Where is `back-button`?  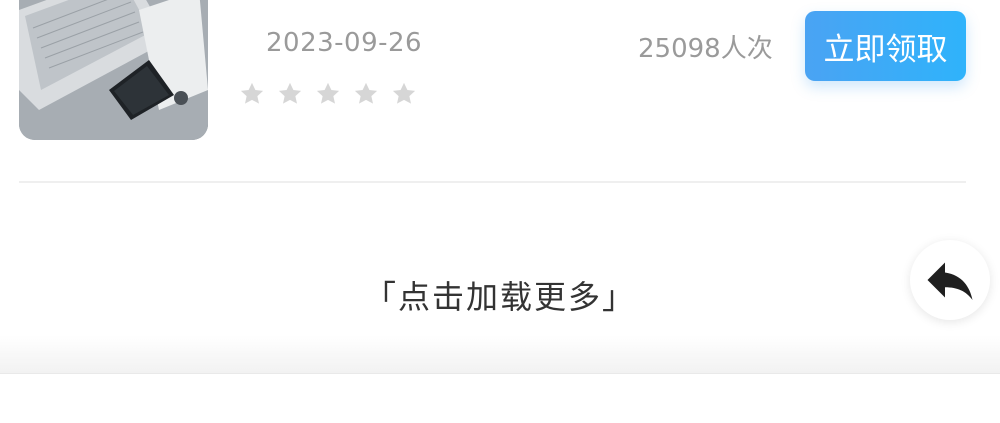 back-button is located at coordinates (950, 280).